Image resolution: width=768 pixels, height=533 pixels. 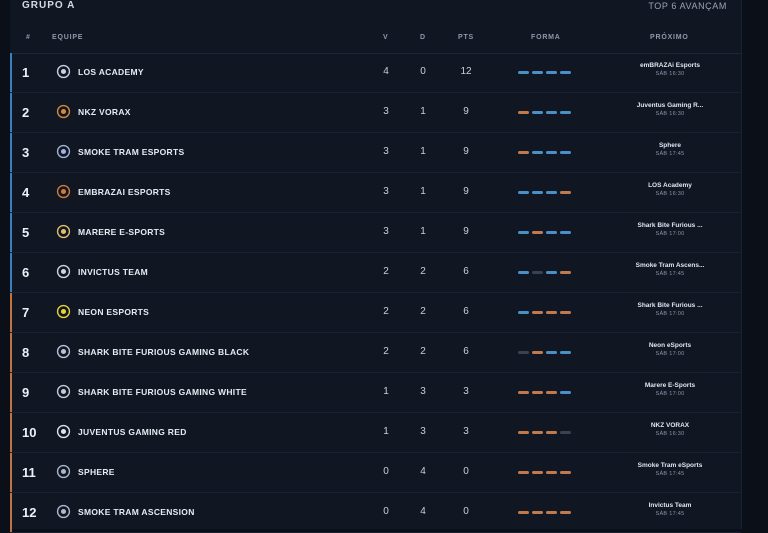 I want to click on row-position: 10, so click(x=29, y=432).